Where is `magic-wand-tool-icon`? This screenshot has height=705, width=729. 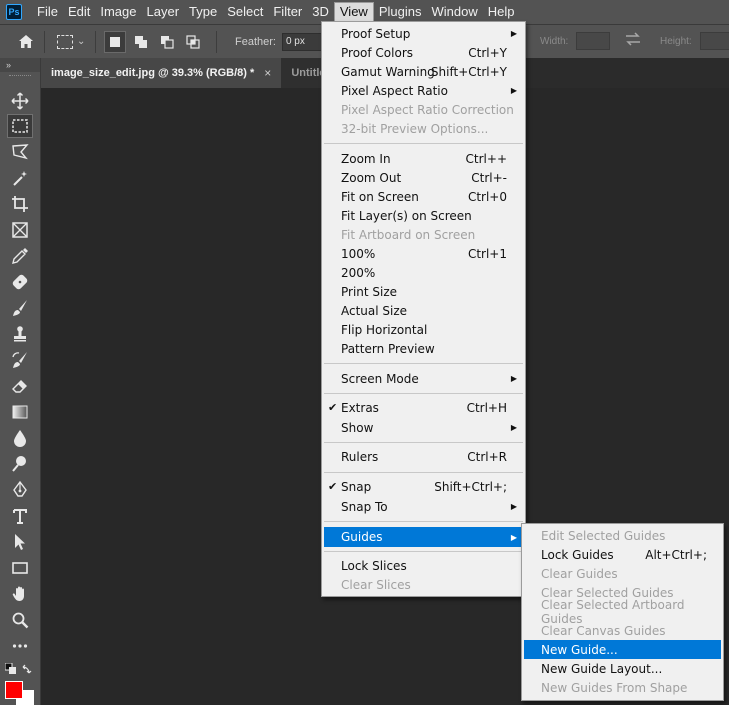
magic-wand-tool-icon is located at coordinates (20, 178).